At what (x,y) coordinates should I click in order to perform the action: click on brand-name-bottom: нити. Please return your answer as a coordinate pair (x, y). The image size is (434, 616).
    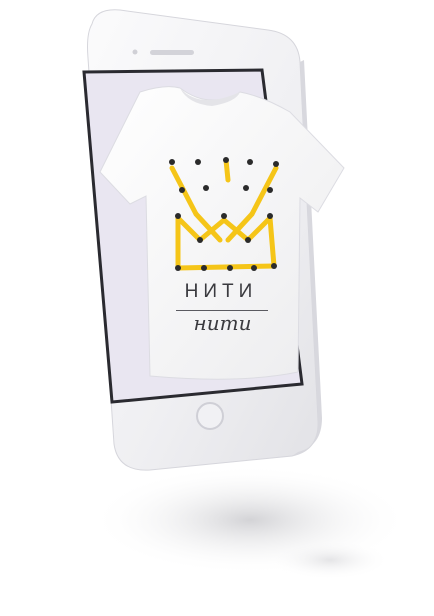
    Looking at the image, I should click on (222, 323).